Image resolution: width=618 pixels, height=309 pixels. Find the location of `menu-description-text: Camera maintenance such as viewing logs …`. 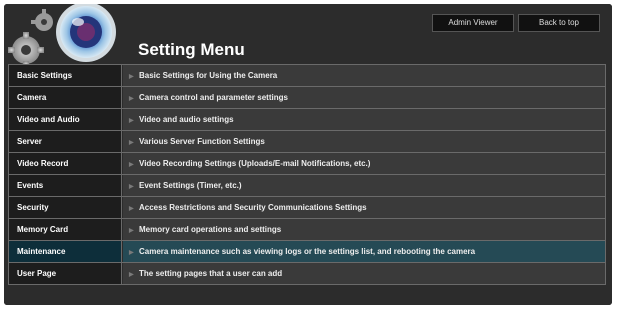

menu-description-text: Camera maintenance such as viewing logs … is located at coordinates (307, 251).